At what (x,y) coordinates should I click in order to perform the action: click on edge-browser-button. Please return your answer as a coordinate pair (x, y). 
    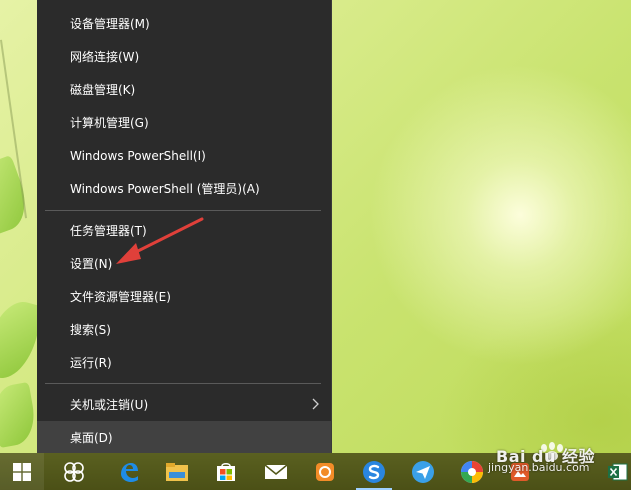
    Looking at the image, I should click on (129, 471).